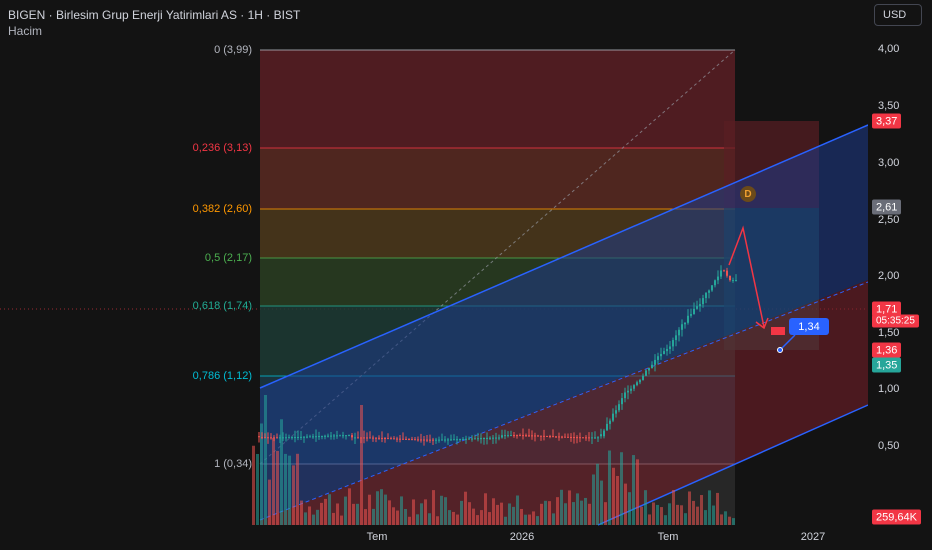  What do you see at coordinates (809, 326) in the screenshot?
I see `price-callout: 1,34` at bounding box center [809, 326].